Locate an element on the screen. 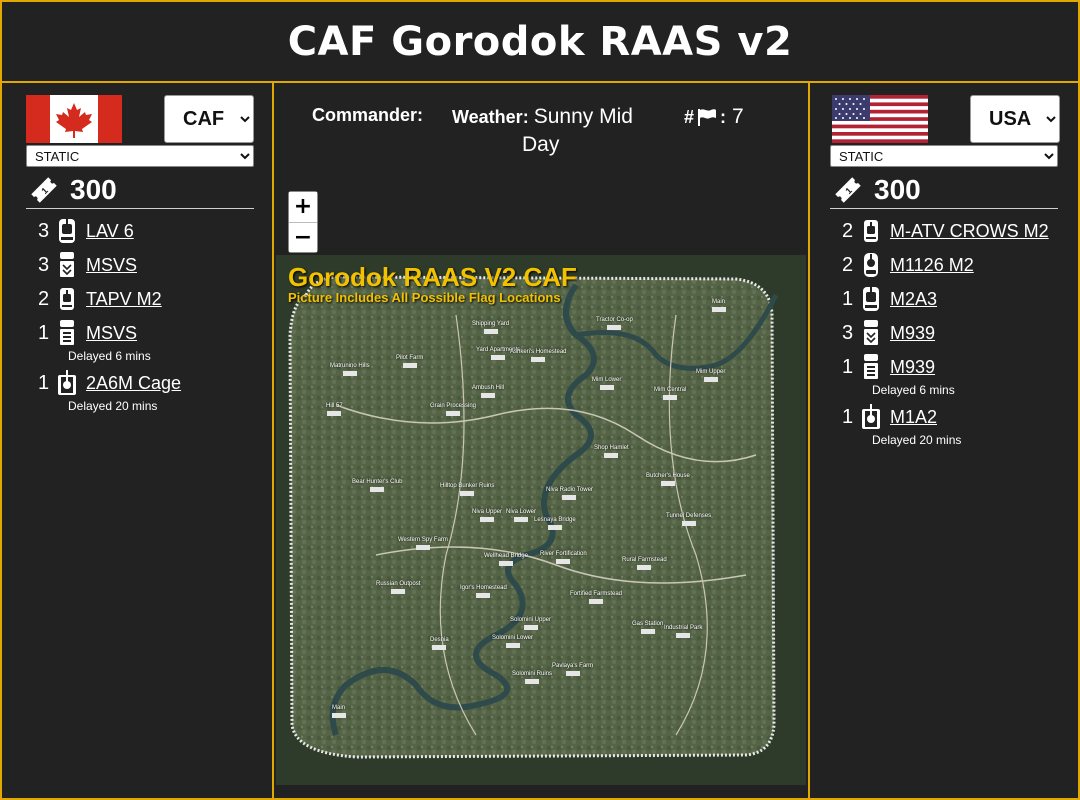  zoom-in-button: + is located at coordinates (303, 207).